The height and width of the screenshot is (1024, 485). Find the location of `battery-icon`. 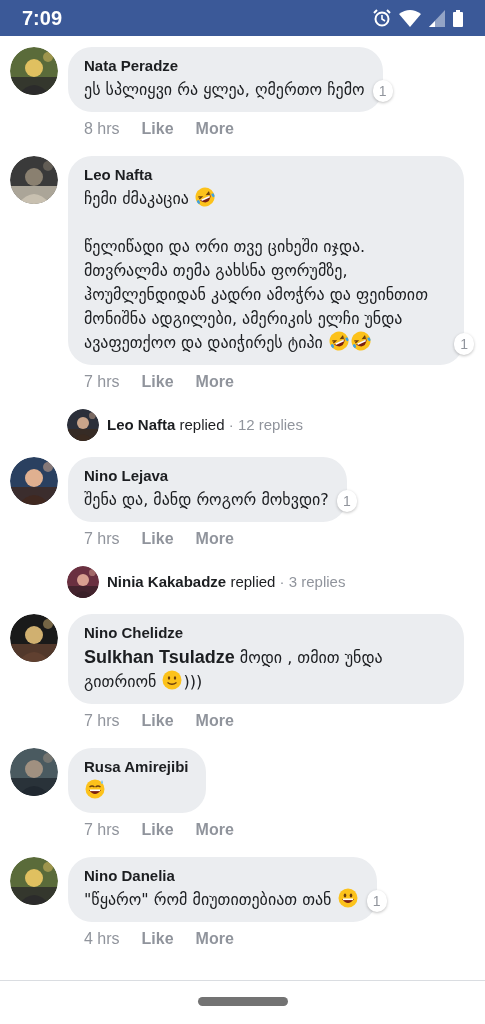

battery-icon is located at coordinates (458, 18).